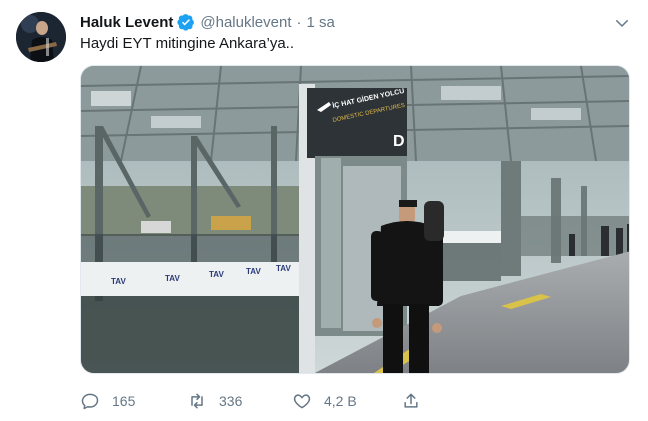 This screenshot has width=648, height=421. What do you see at coordinates (90, 401) in the screenshot?
I see `reply-icon` at bounding box center [90, 401].